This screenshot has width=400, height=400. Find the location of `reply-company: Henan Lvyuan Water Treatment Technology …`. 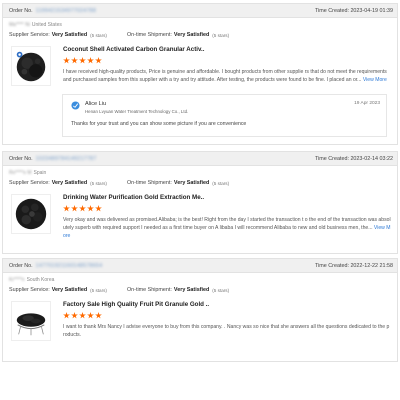

reply-company: Henan Lvyuan Water Treatment Technology … is located at coordinates (137, 111).